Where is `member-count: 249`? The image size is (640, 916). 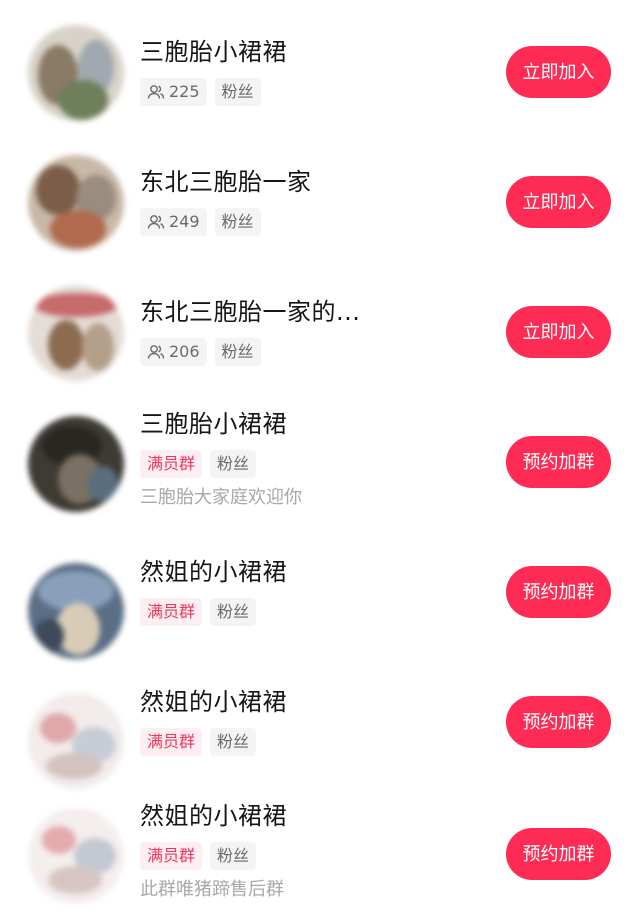
member-count: 249 is located at coordinates (184, 221).